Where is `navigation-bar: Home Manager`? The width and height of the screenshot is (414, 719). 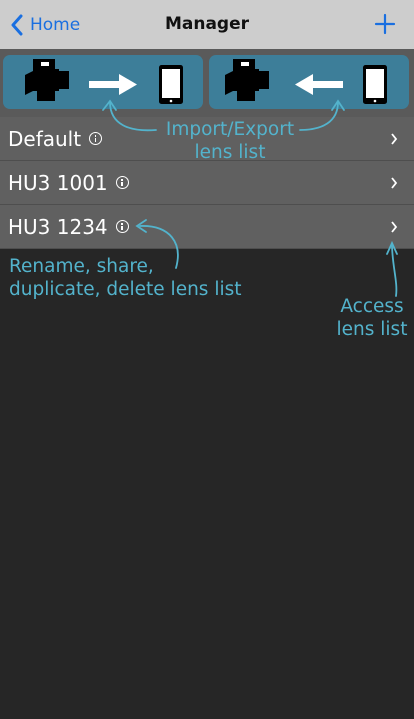
navigation-bar: Home Manager is located at coordinates (207, 24).